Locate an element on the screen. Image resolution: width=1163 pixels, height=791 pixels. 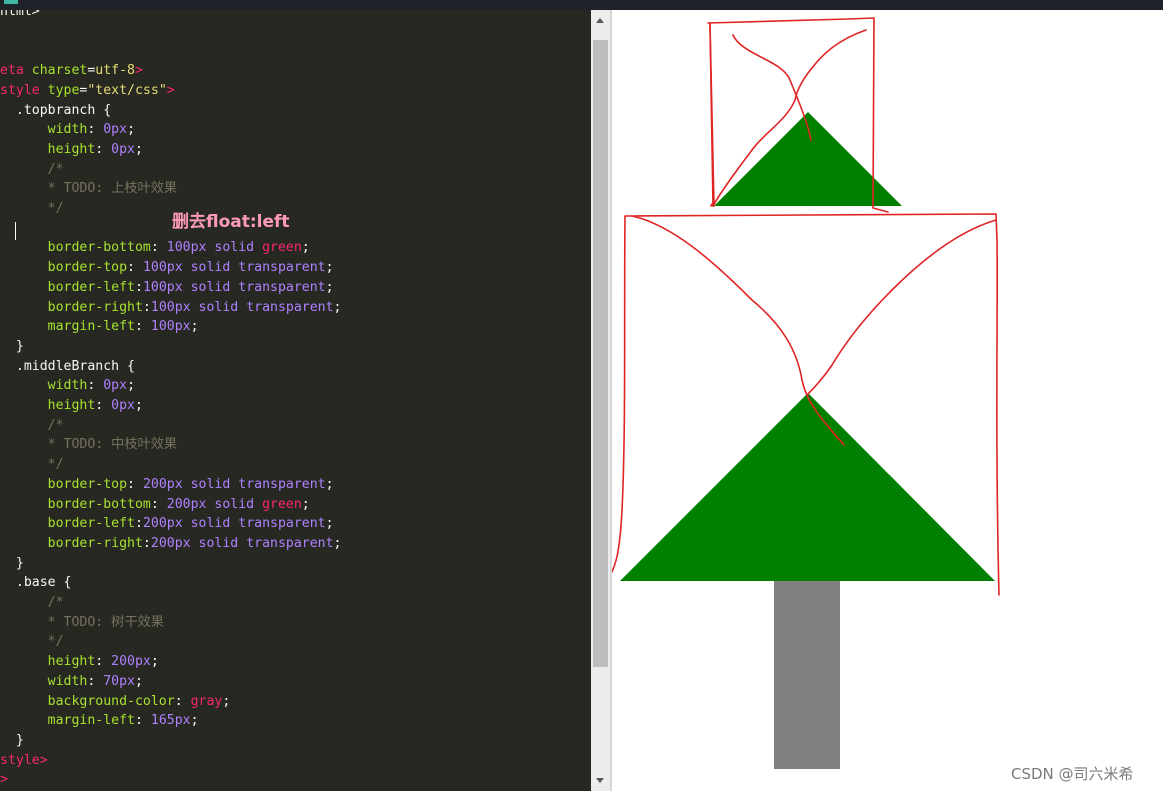
code-line: margin-left: 165px; is located at coordinates (99, 721).